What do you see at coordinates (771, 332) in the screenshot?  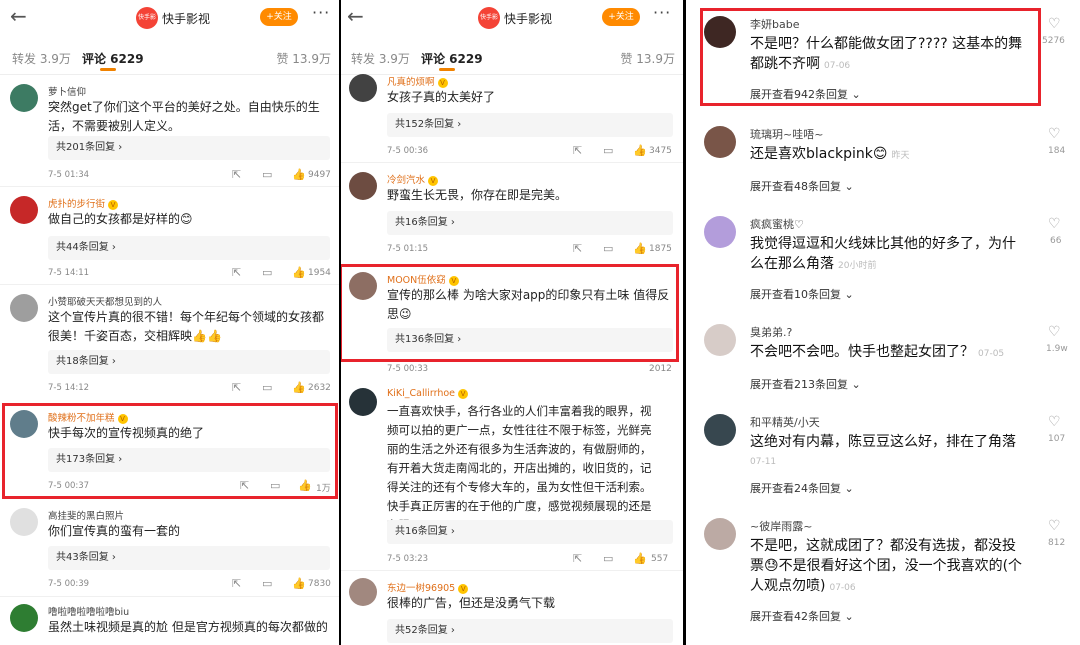 I see `comment-username: 臭弟弟.?` at bounding box center [771, 332].